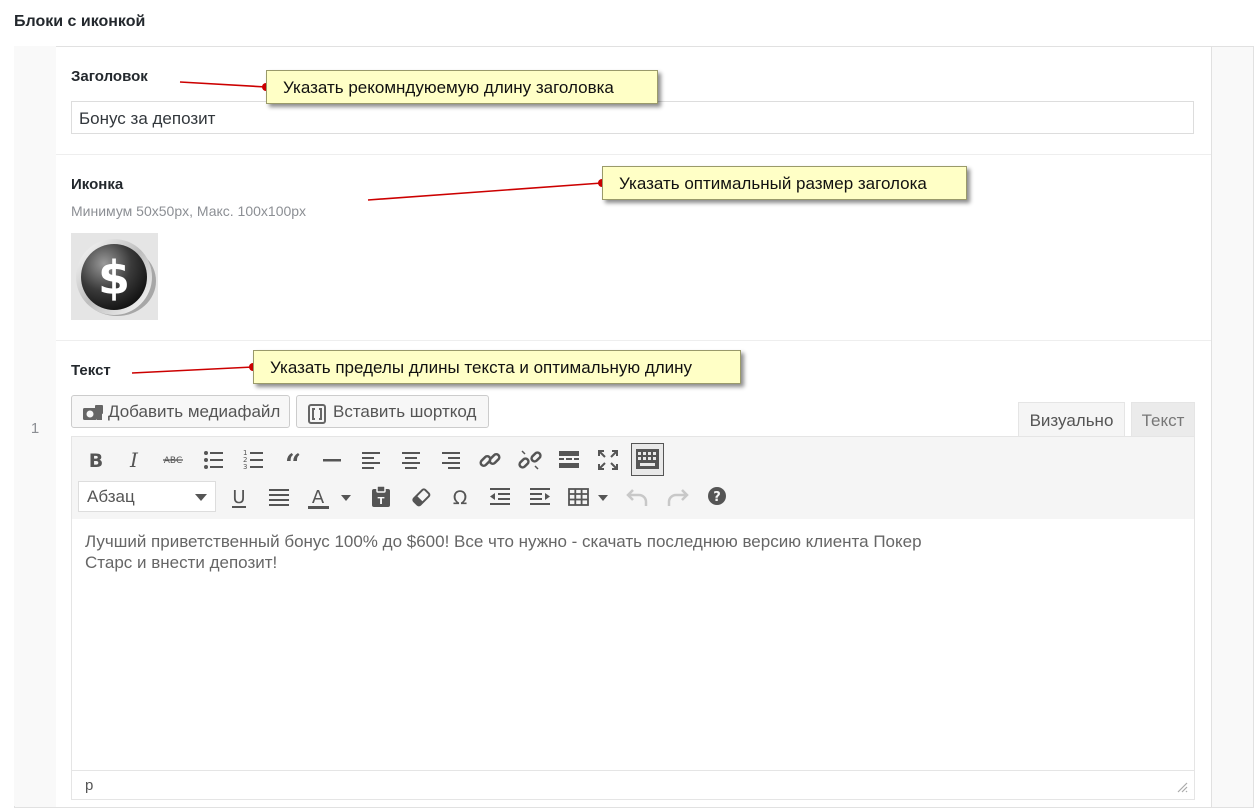 Image resolution: width=1259 pixels, height=808 pixels. I want to click on add-media-label: Добавить медиафайл, so click(194, 411).